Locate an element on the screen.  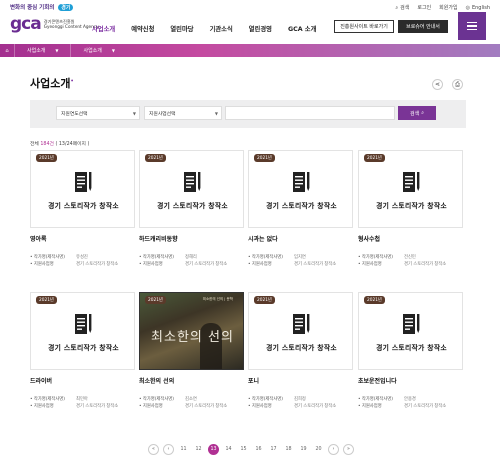
first-page-button: « is located at coordinates (153, 449).